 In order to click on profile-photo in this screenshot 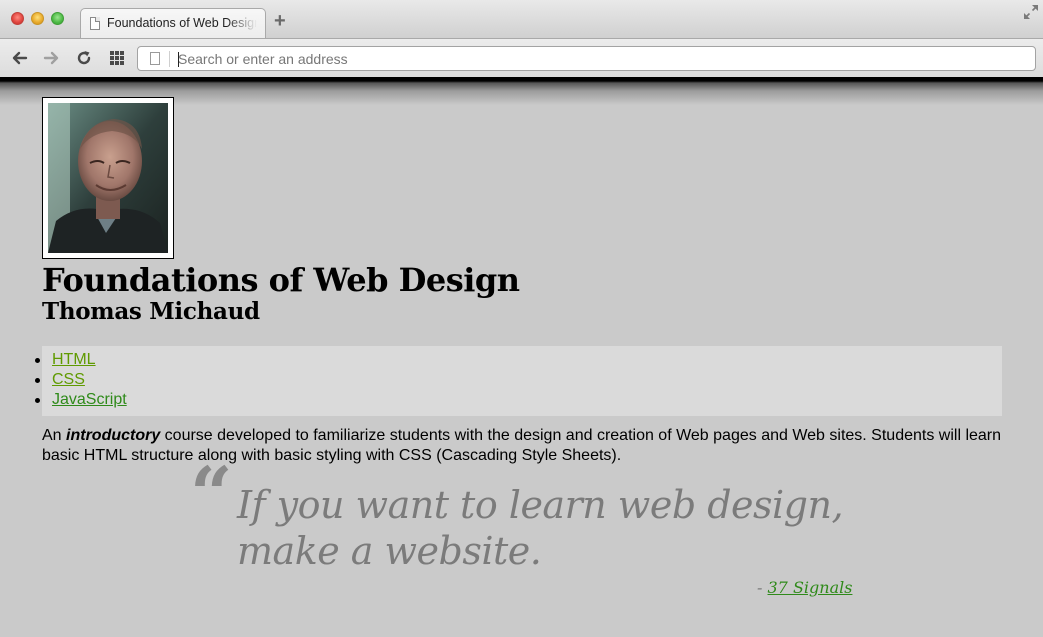, I will do `click(108, 178)`.